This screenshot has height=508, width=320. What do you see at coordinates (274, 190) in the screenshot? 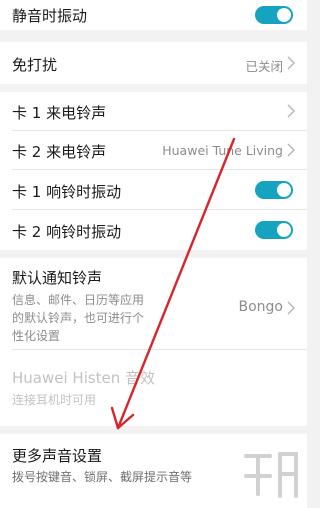
I see `sim1-vibrate-toggle` at bounding box center [274, 190].